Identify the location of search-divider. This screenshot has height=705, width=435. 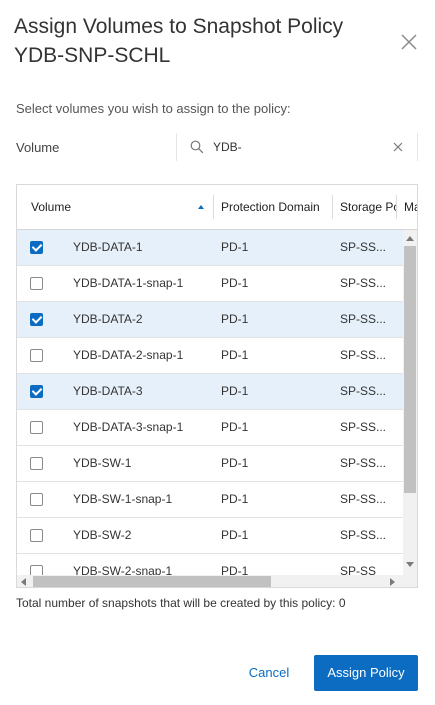
(417, 147).